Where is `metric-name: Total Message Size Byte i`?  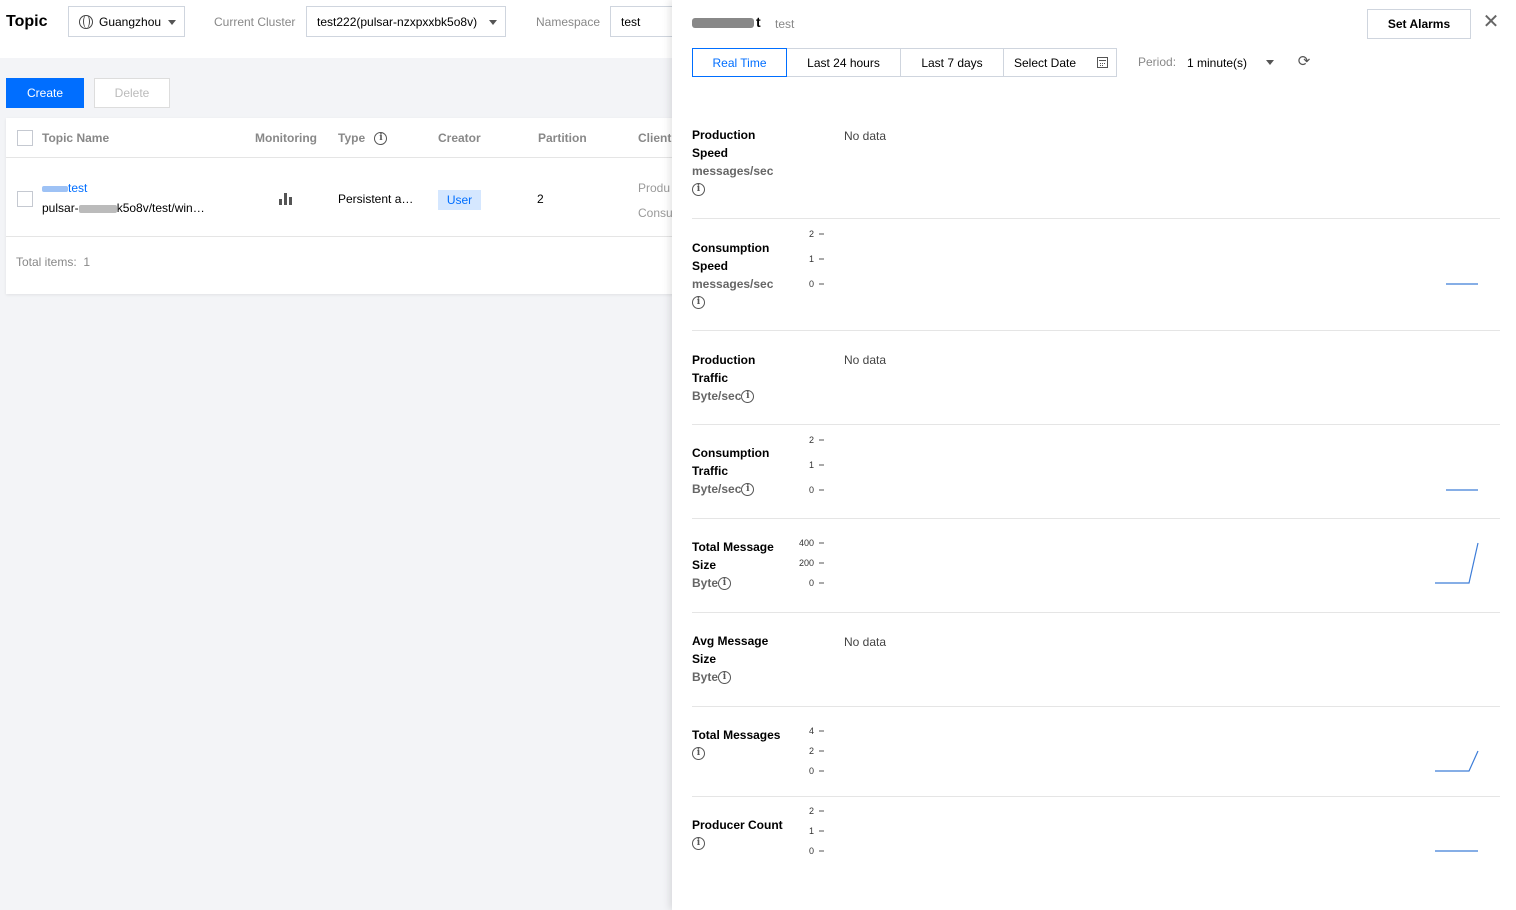
metric-name: Total Message Size Byte i is located at coordinates (742, 565).